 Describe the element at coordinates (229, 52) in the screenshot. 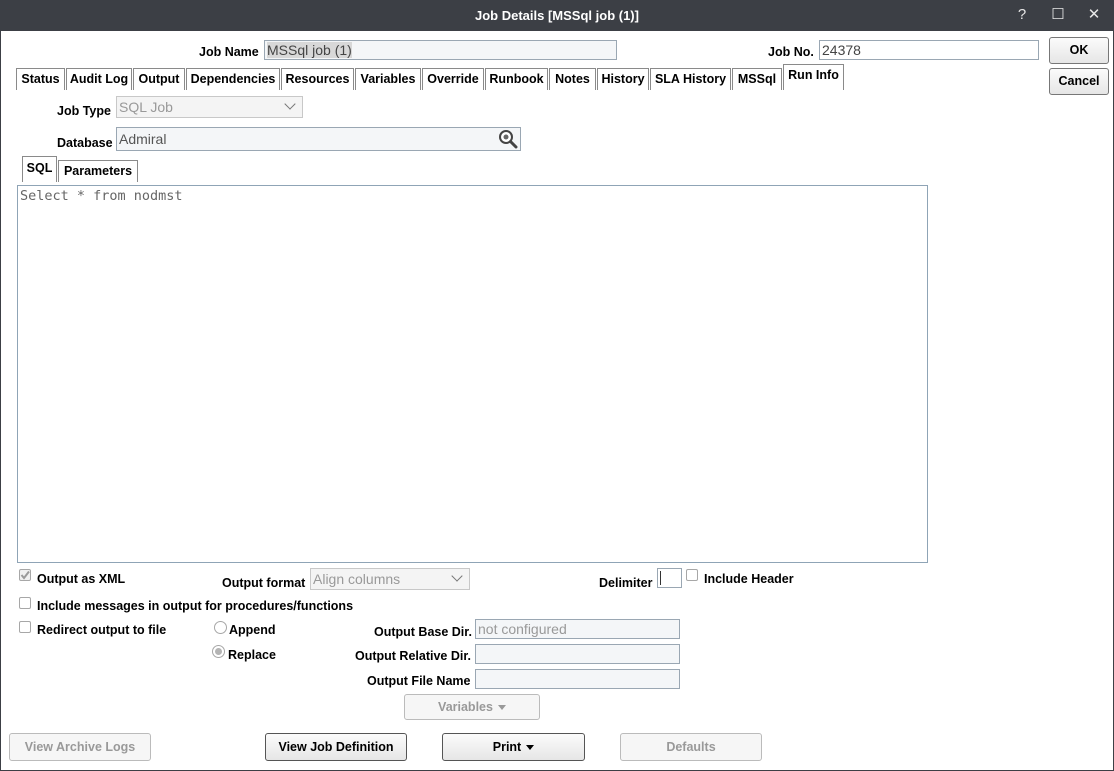

I see `job-name-label: Job Name` at that location.